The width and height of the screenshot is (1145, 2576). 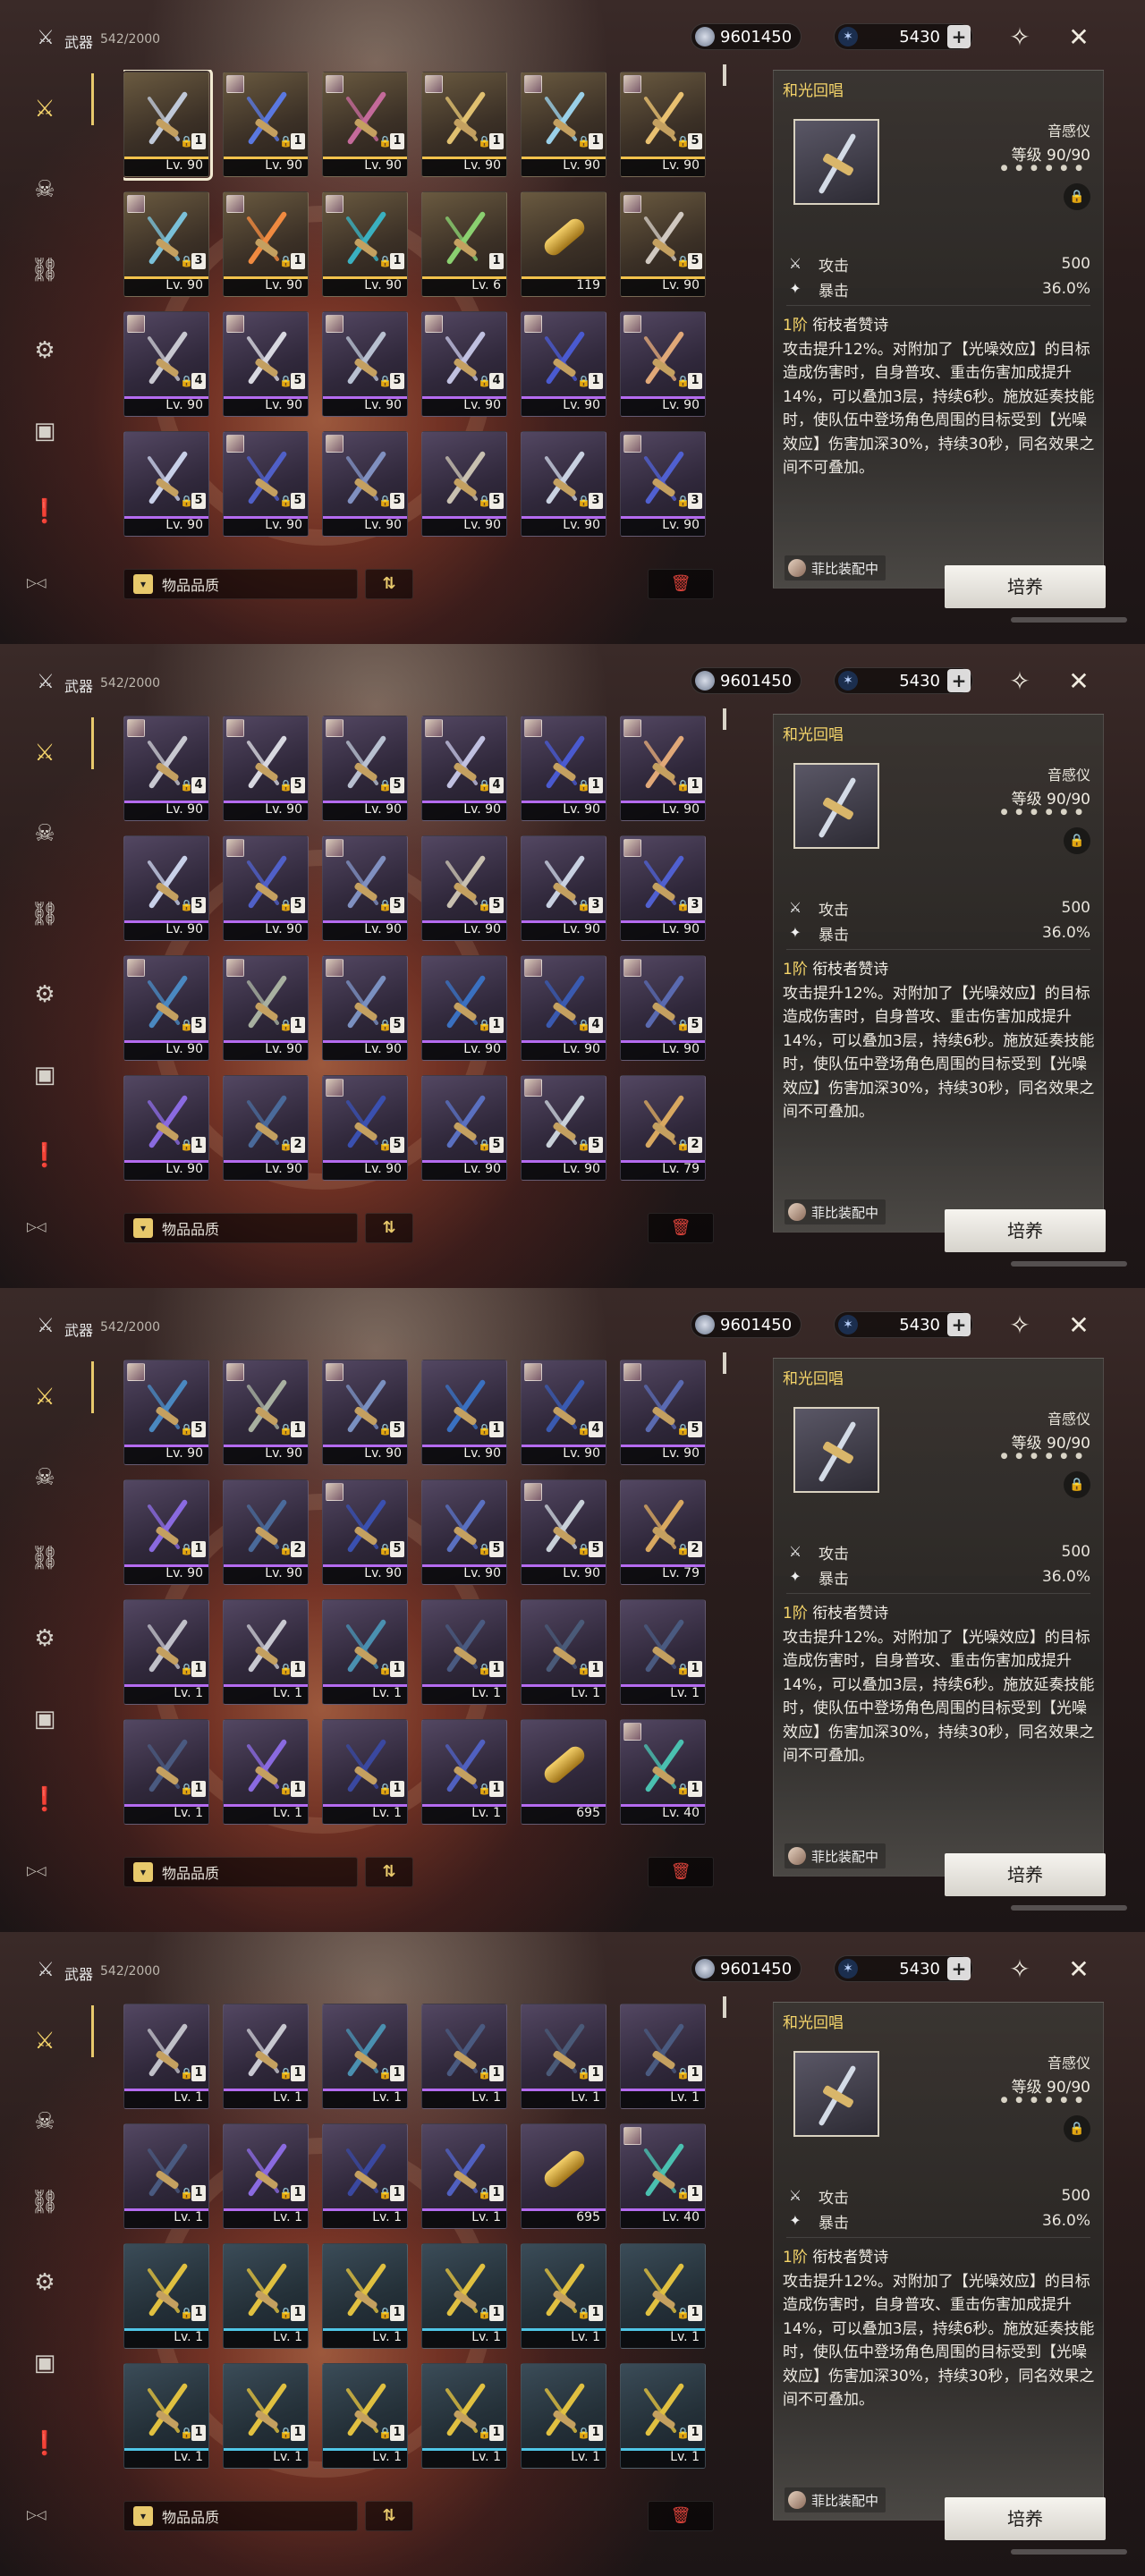 What do you see at coordinates (44, 914) in the screenshot?
I see `chain-link-icon: ⛓` at bounding box center [44, 914].